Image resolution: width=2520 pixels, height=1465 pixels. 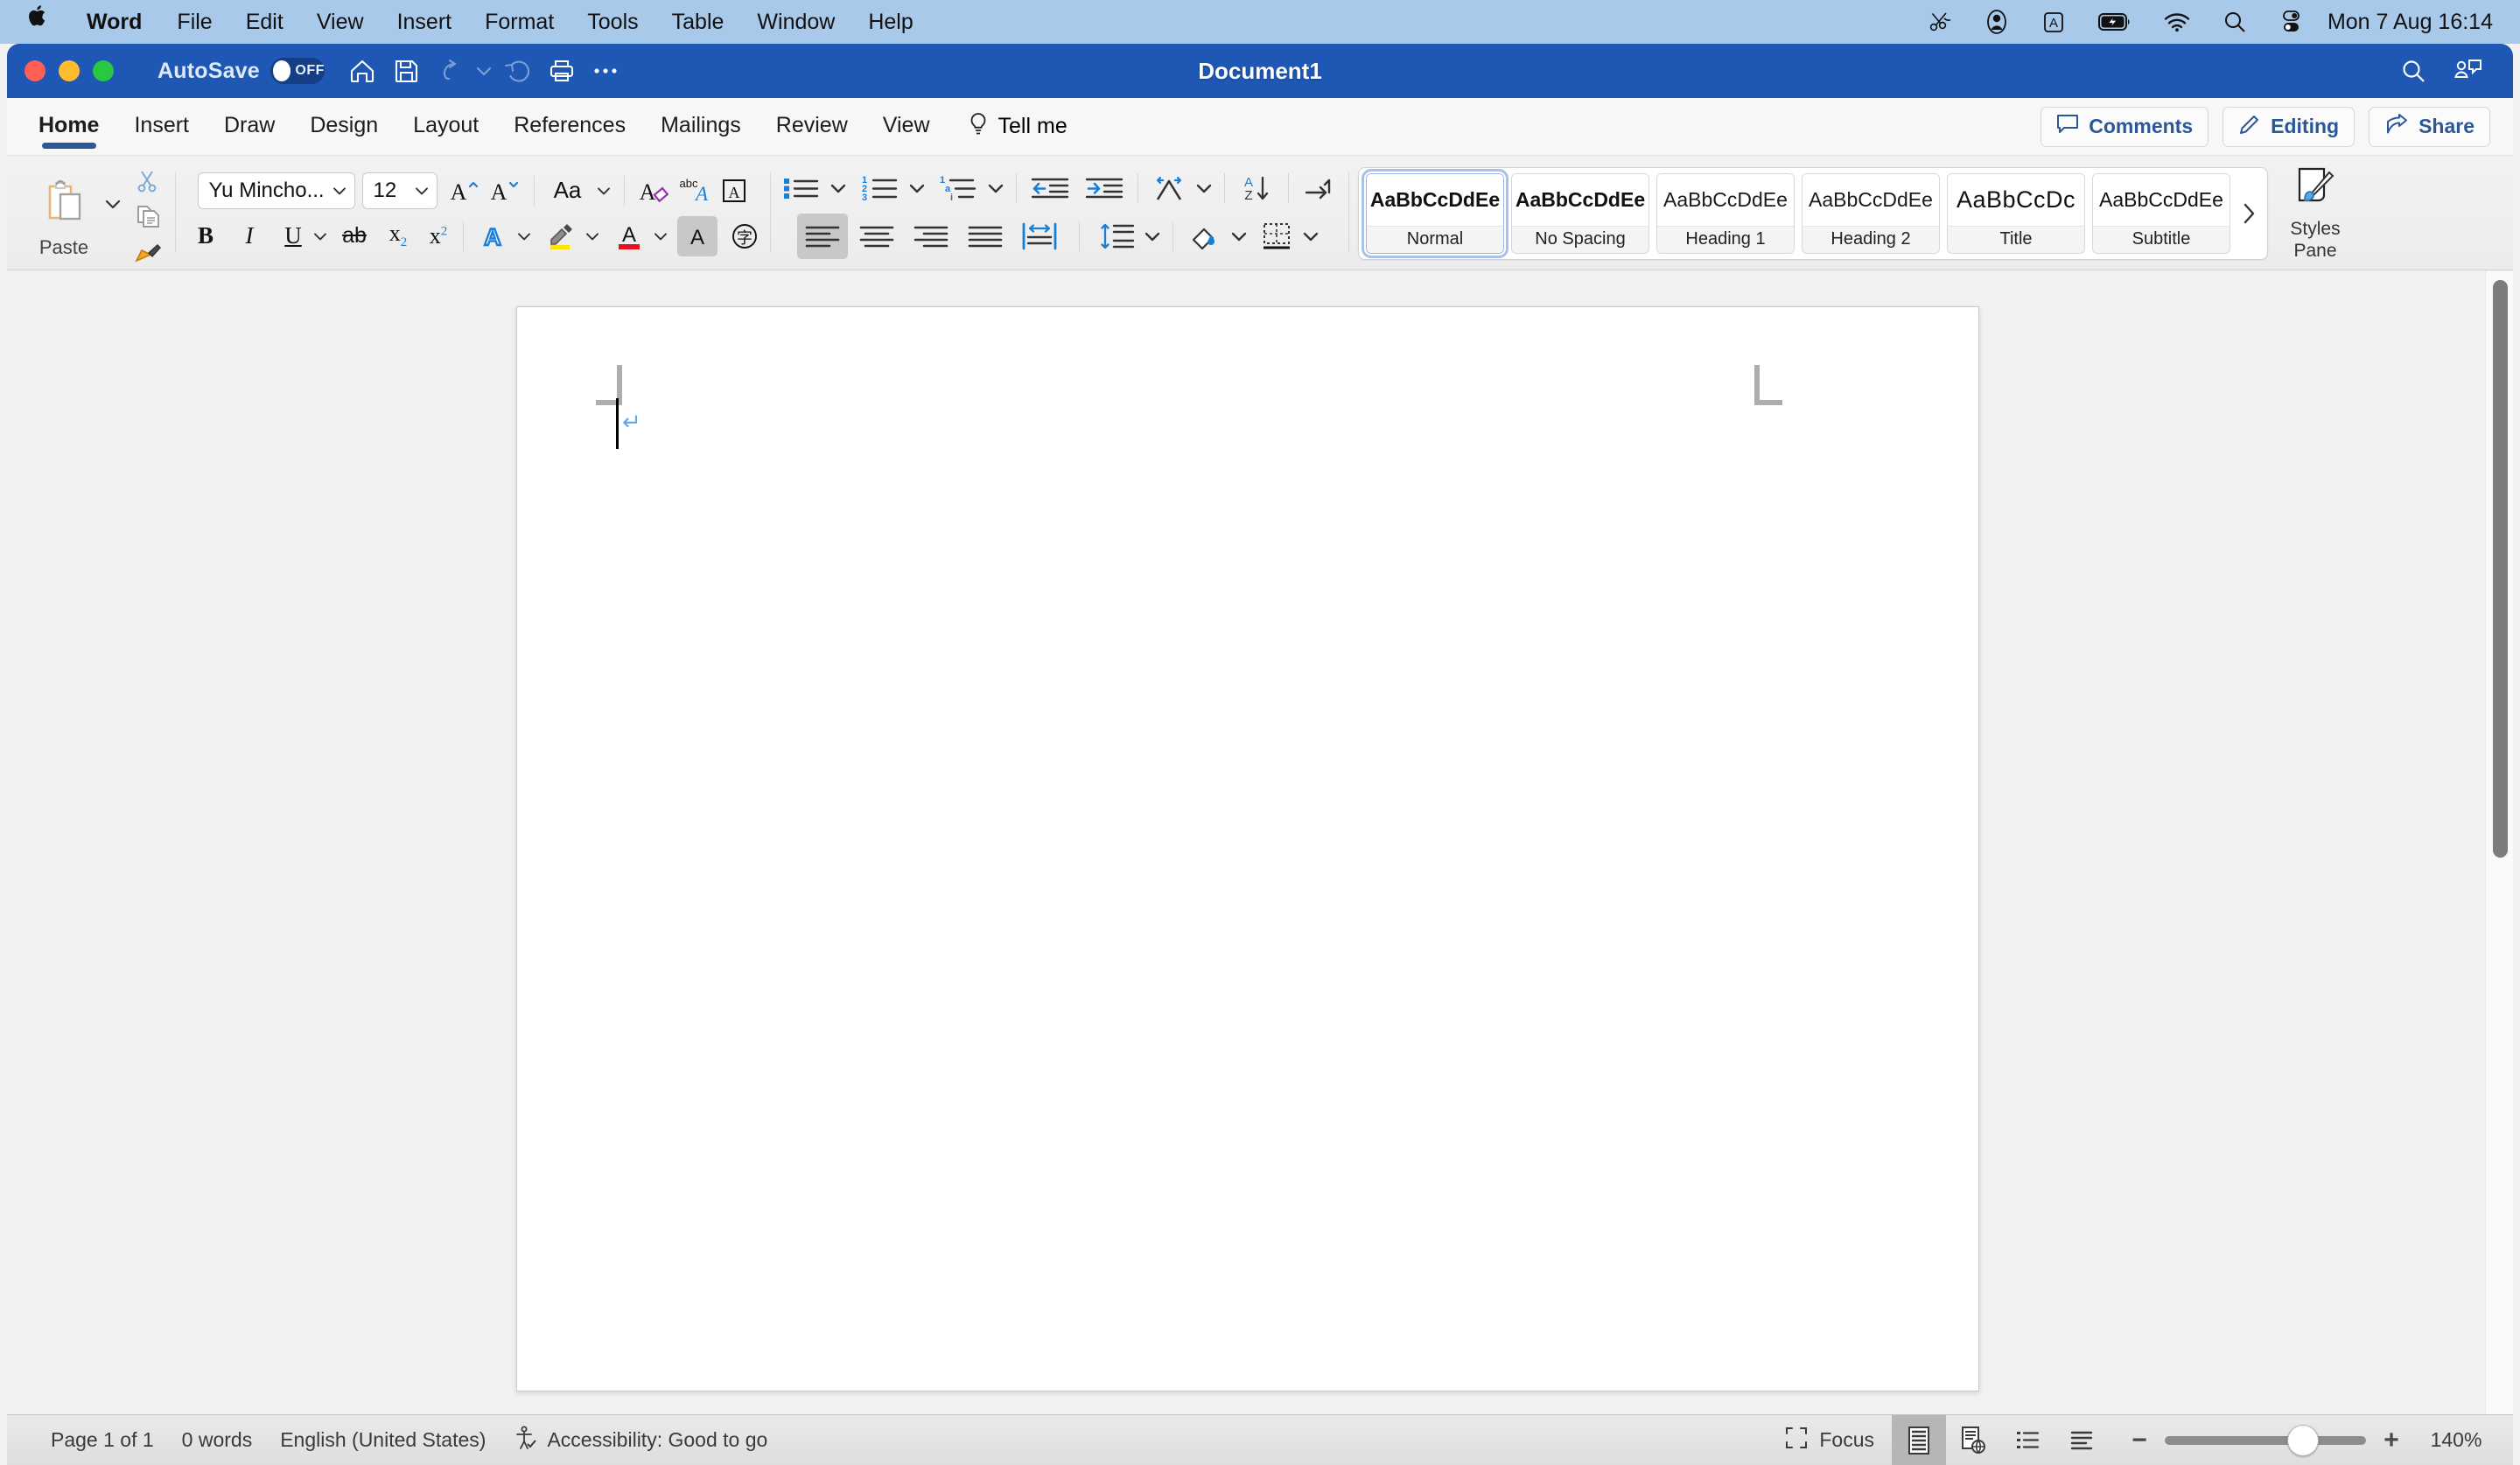 I want to click on align-center-icon, so click(x=876, y=236).